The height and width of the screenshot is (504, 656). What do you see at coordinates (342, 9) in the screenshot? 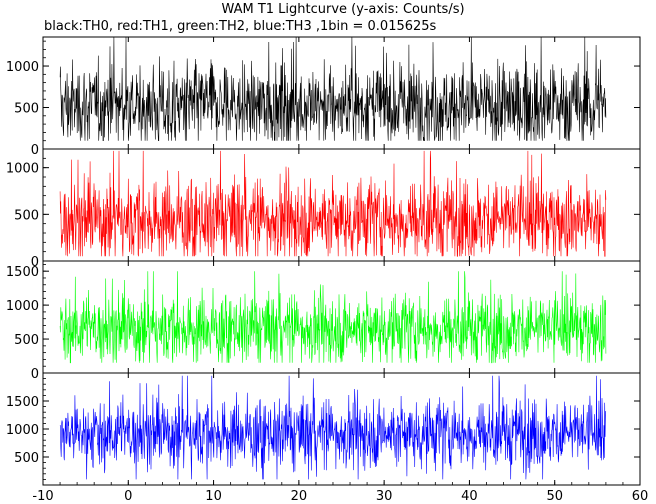
I see `chart-title: WAM T1 Lightcurve (y-axis: Counts/s)` at bounding box center [342, 9].